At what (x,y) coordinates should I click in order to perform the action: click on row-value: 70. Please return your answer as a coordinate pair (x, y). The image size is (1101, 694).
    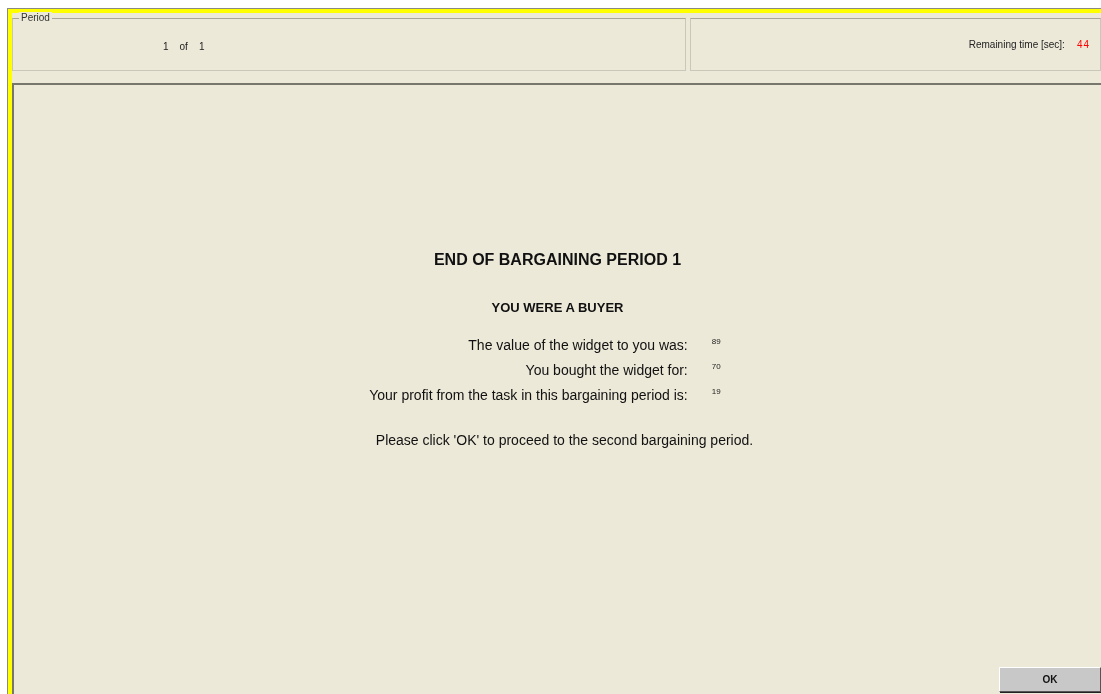
    Looking at the image, I should click on (716, 367).